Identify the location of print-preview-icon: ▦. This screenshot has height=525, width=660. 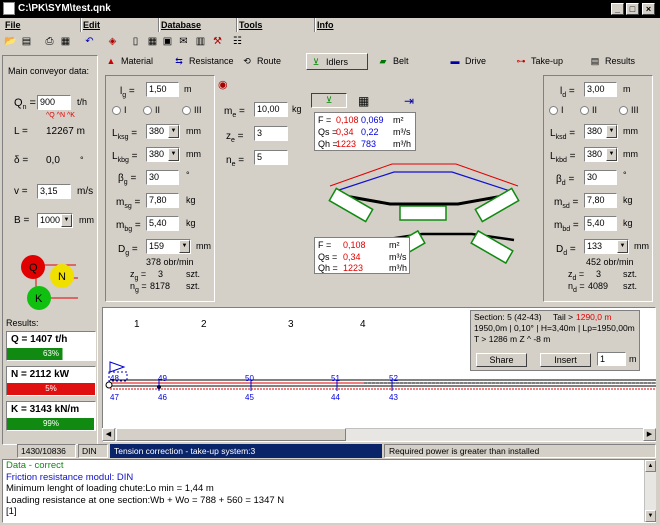
(65, 41).